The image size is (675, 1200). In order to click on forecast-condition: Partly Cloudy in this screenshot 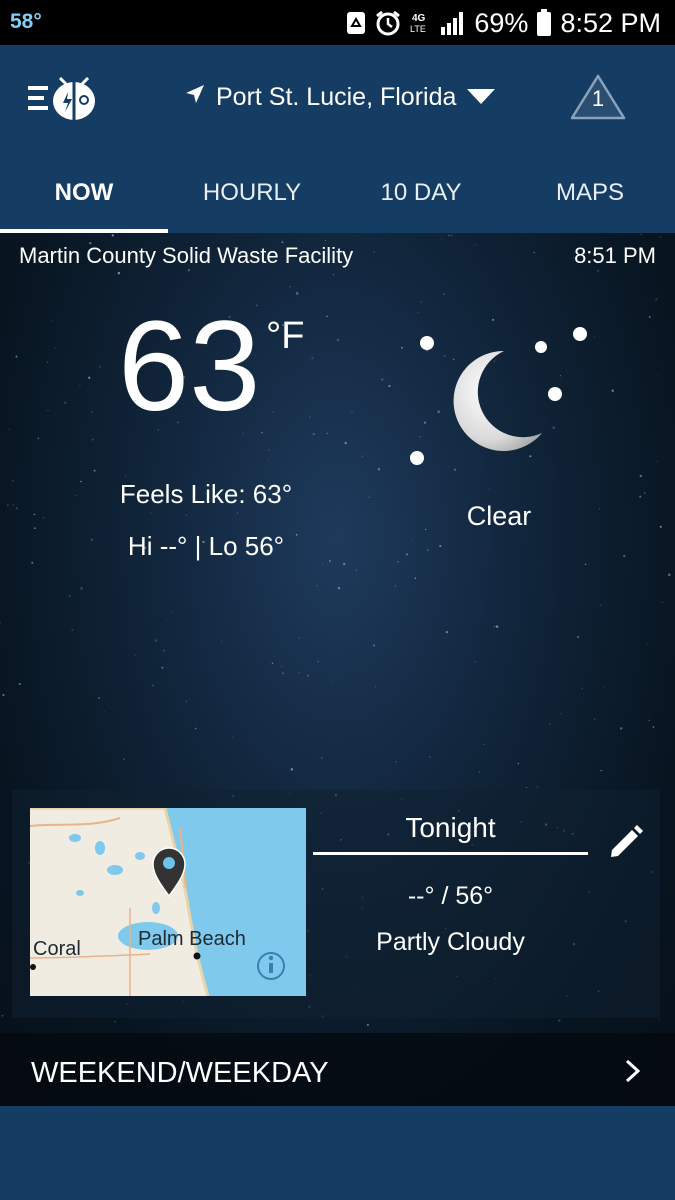, I will do `click(450, 942)`.